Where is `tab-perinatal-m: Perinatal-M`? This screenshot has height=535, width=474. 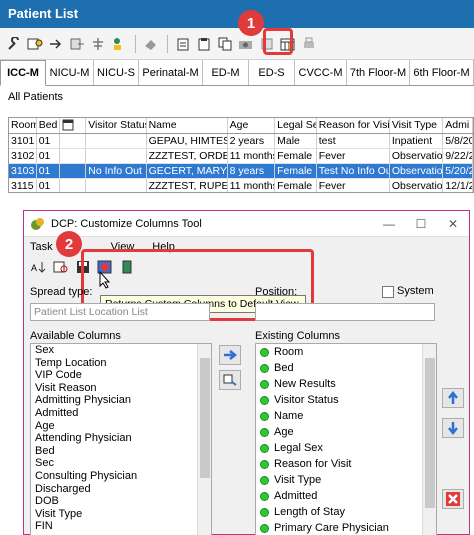
tab-perinatal-m: Perinatal-M is located at coordinates (171, 72).